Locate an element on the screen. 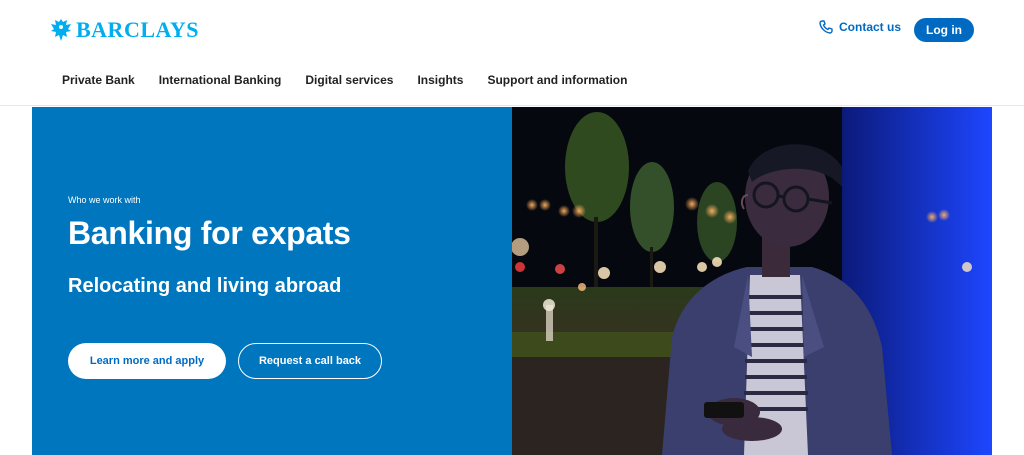 Image resolution: width=1024 pixels, height=455 pixels. contact-us-link: Contact us is located at coordinates (860, 27).